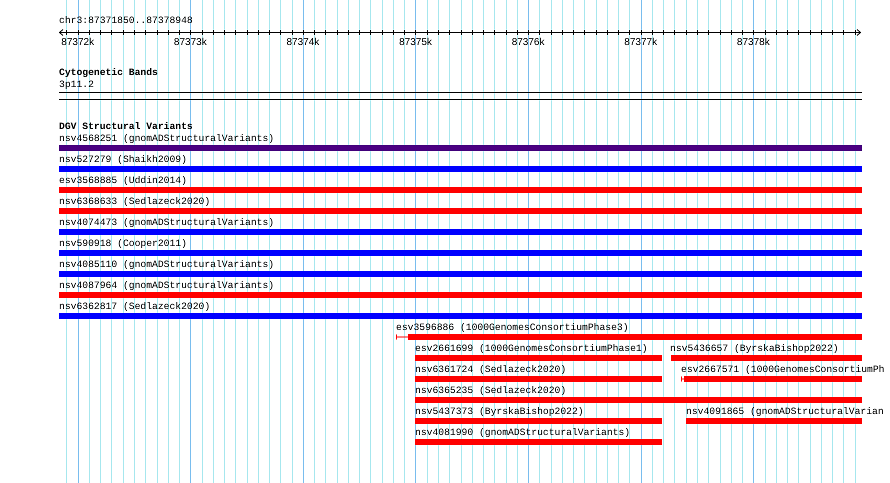 The image size is (890, 483). What do you see at coordinates (126, 21) in the screenshot?
I see `location-label: chr3:87371850..87378948` at bounding box center [126, 21].